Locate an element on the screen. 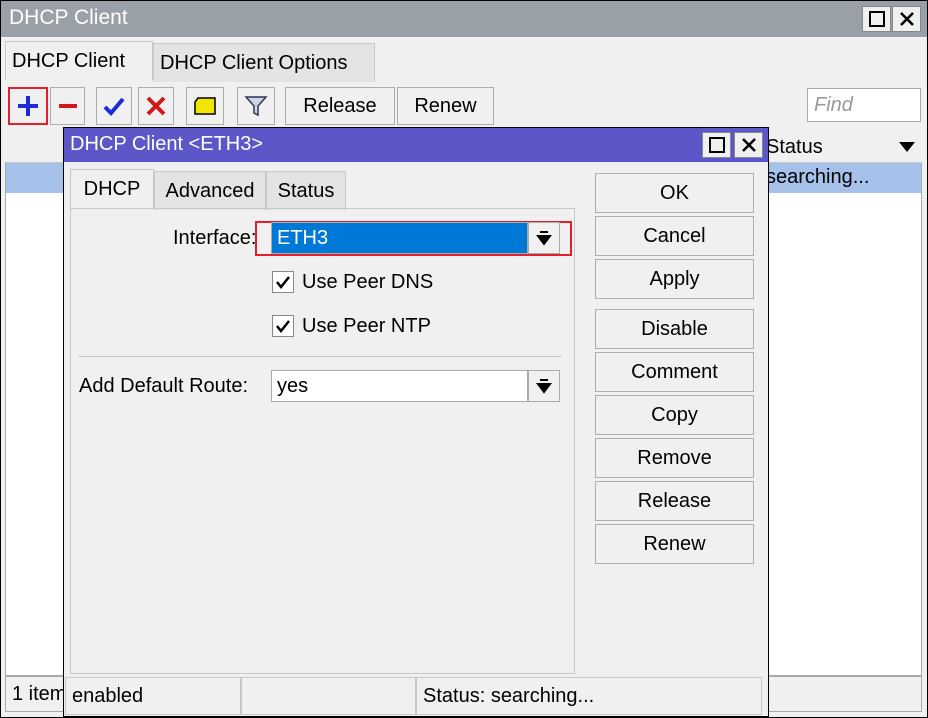 This screenshot has height=718, width=928. minus-icon is located at coordinates (67, 106).